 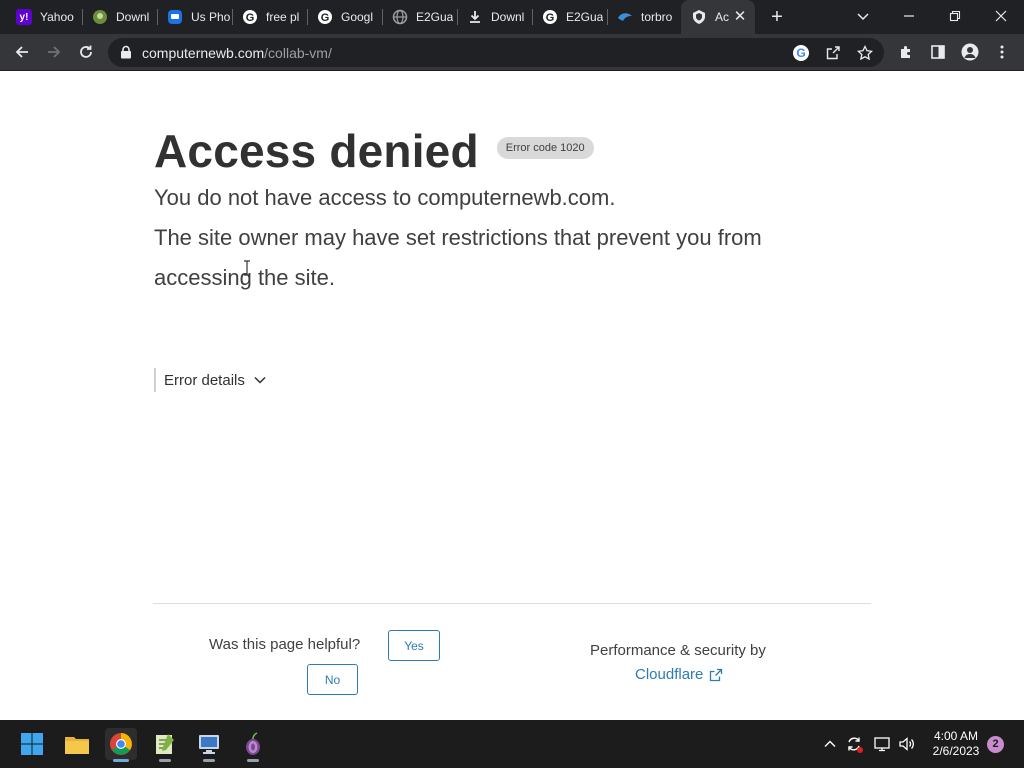 What do you see at coordinates (995, 744) in the screenshot?
I see `notification-badge: 2` at bounding box center [995, 744].